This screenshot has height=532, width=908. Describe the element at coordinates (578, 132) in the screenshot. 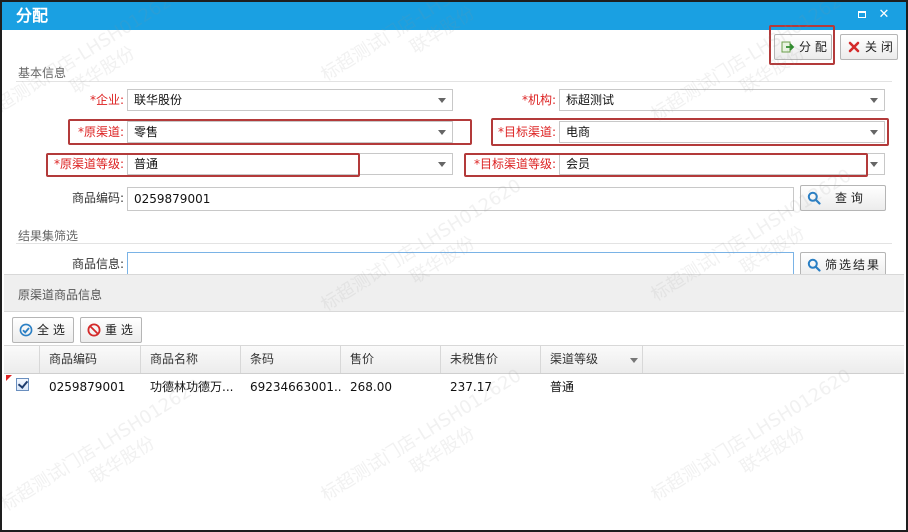

I see `target-channel-value: 电商` at that location.